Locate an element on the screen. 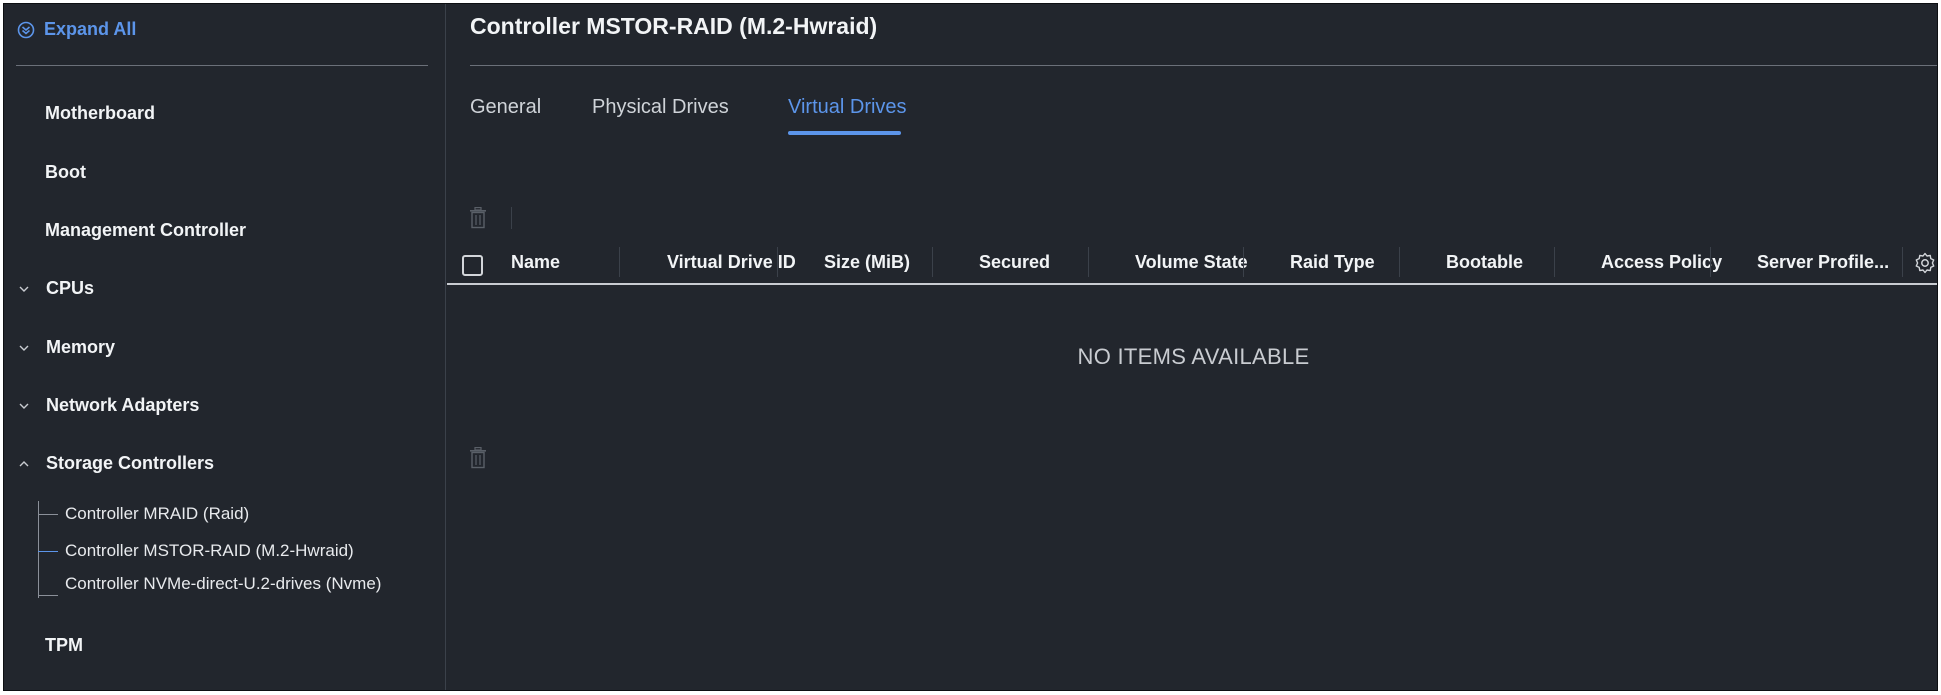 The height and width of the screenshot is (695, 1941). sidebar-item-label: Storage Controllers is located at coordinates (130, 463).